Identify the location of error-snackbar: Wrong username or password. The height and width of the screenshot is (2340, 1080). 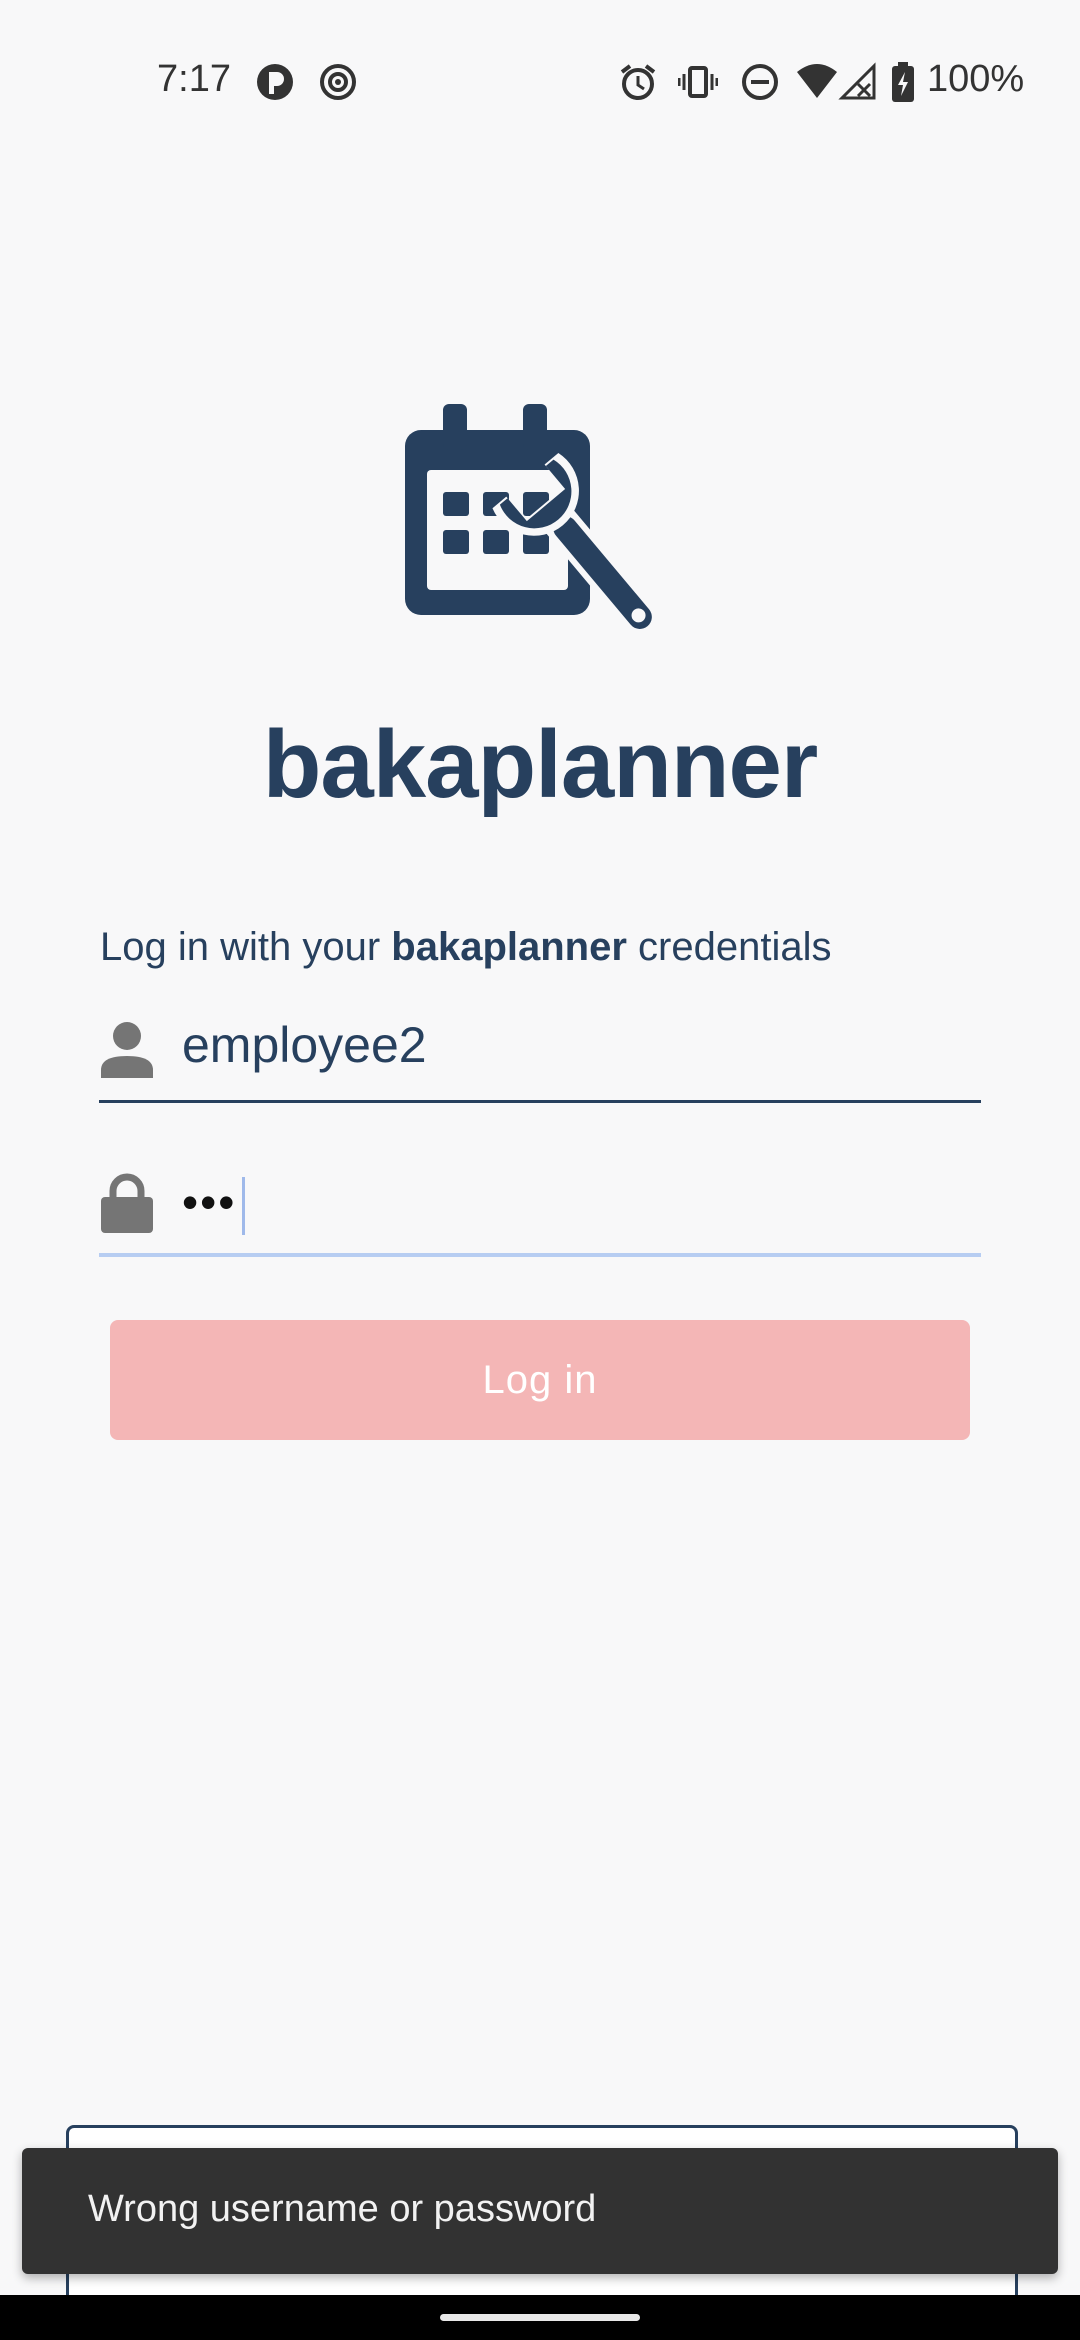
(540, 2211).